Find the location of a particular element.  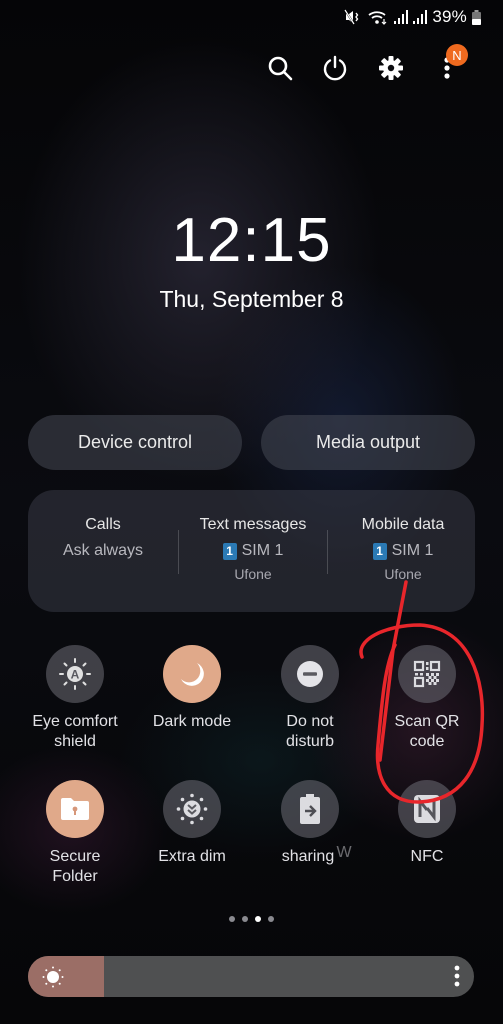

eye-comfort-icon: A is located at coordinates (75, 674).